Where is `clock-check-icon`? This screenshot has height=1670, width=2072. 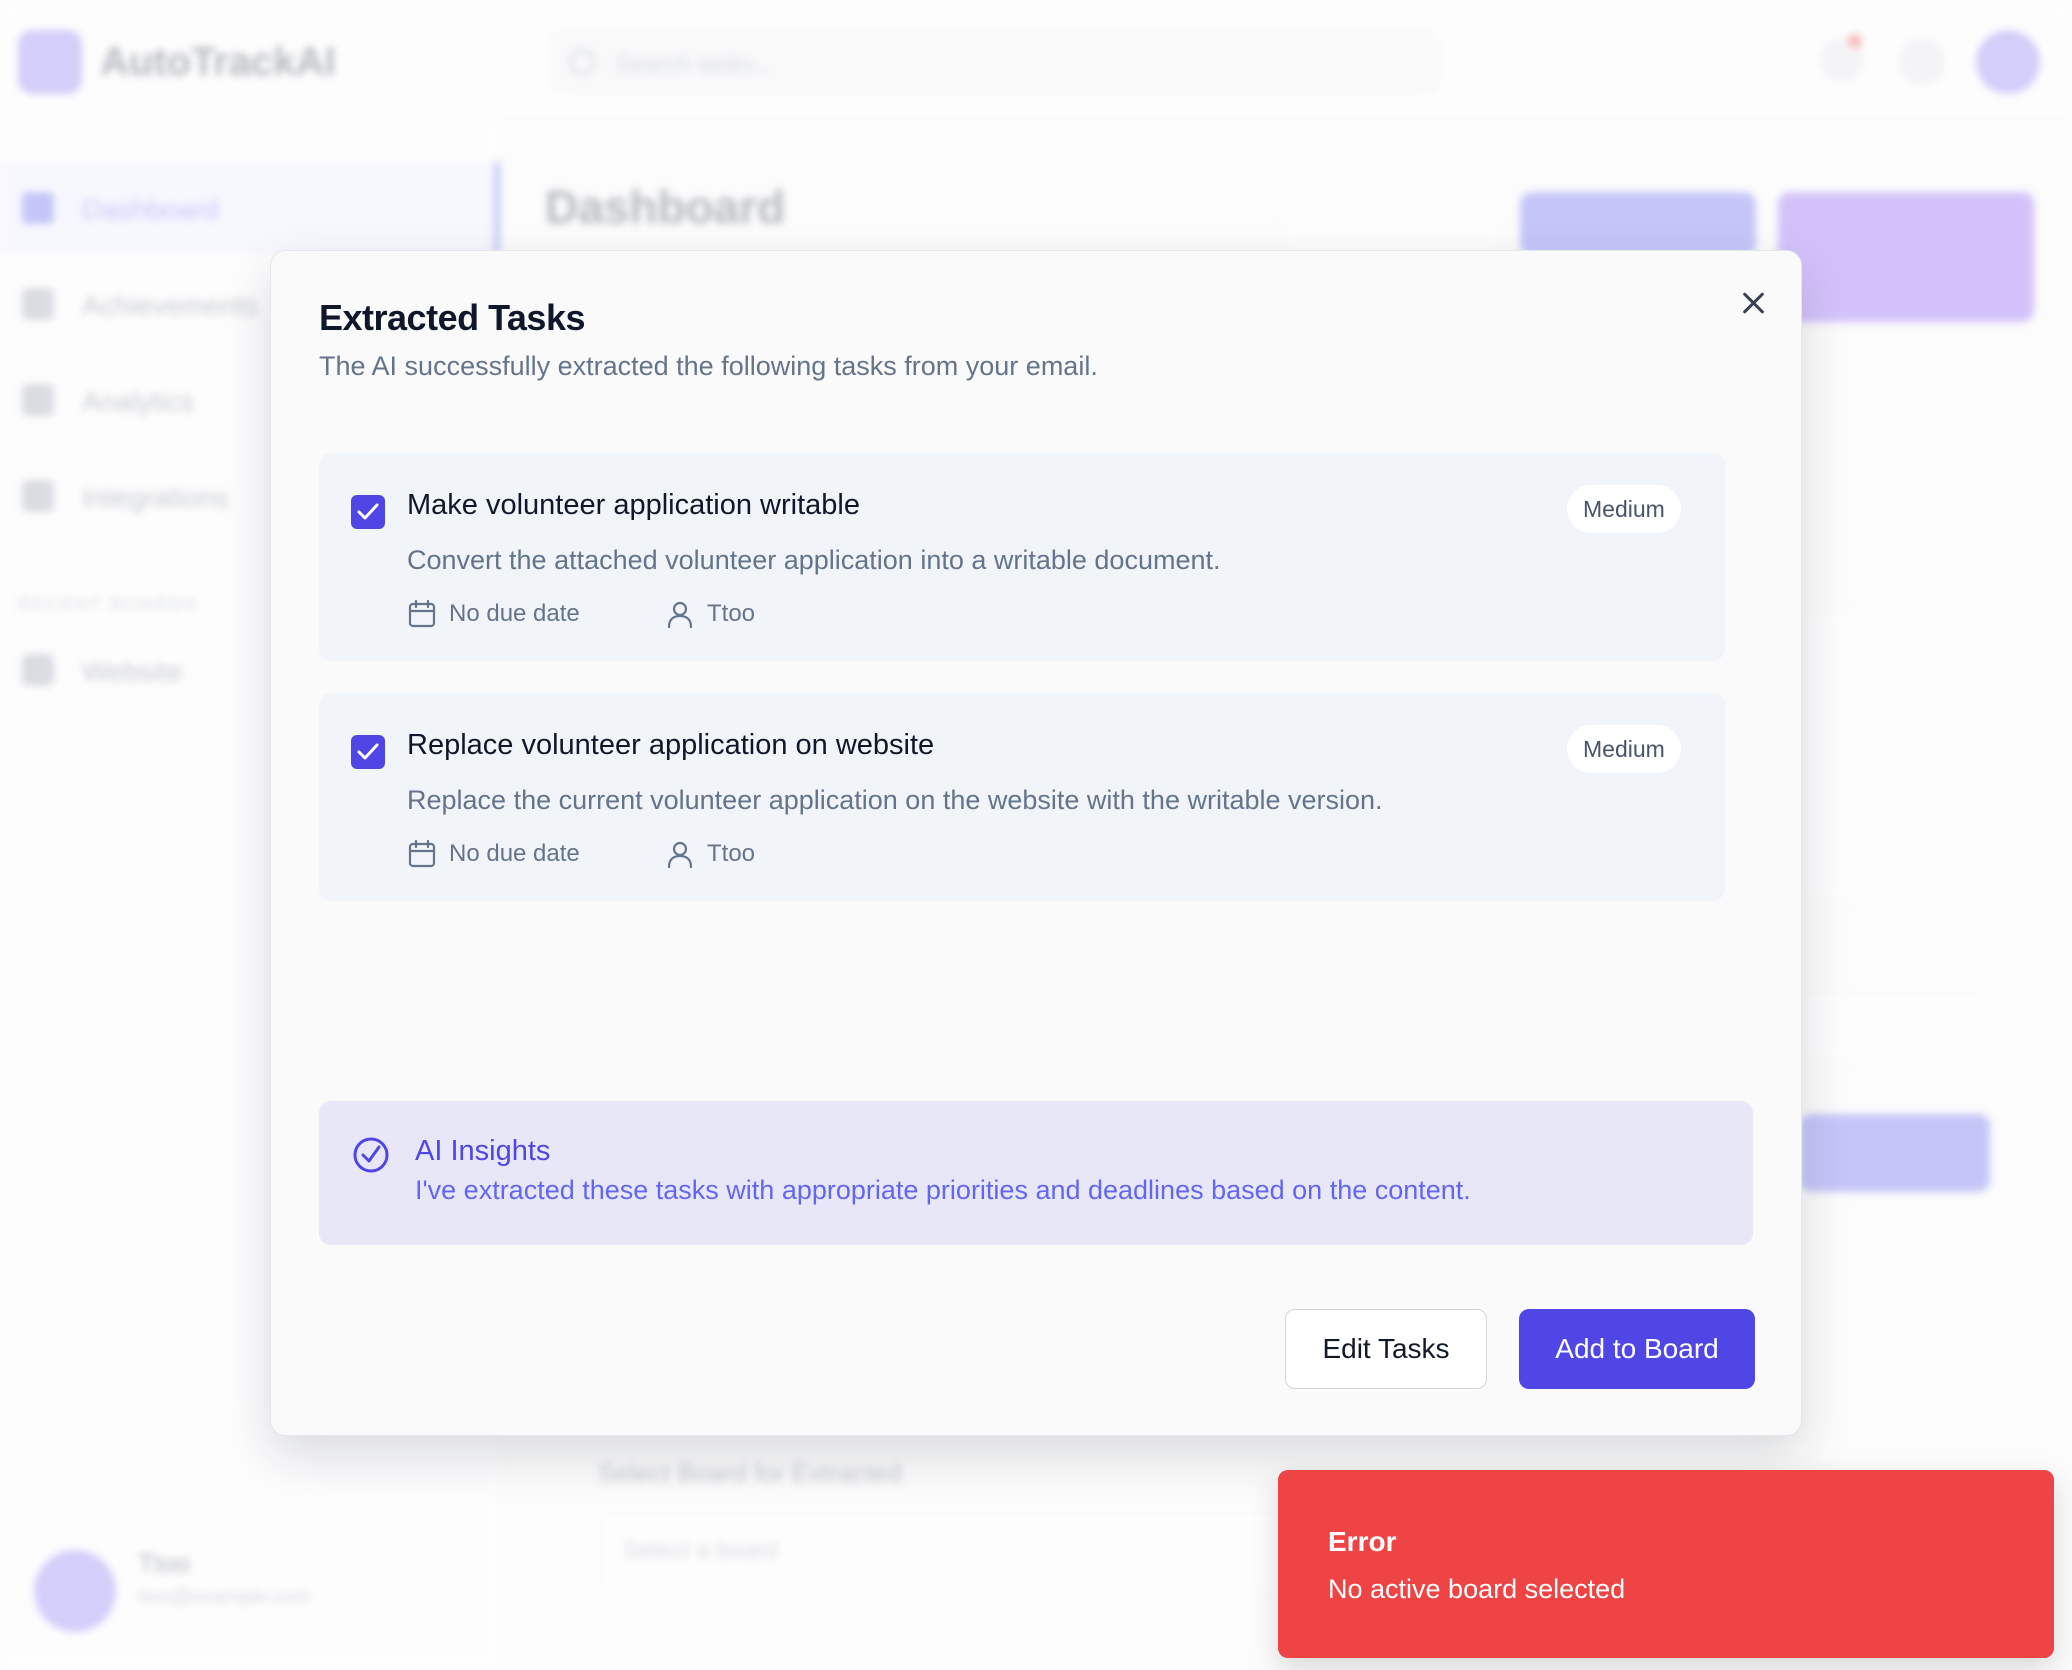 clock-check-icon is located at coordinates (371, 1155).